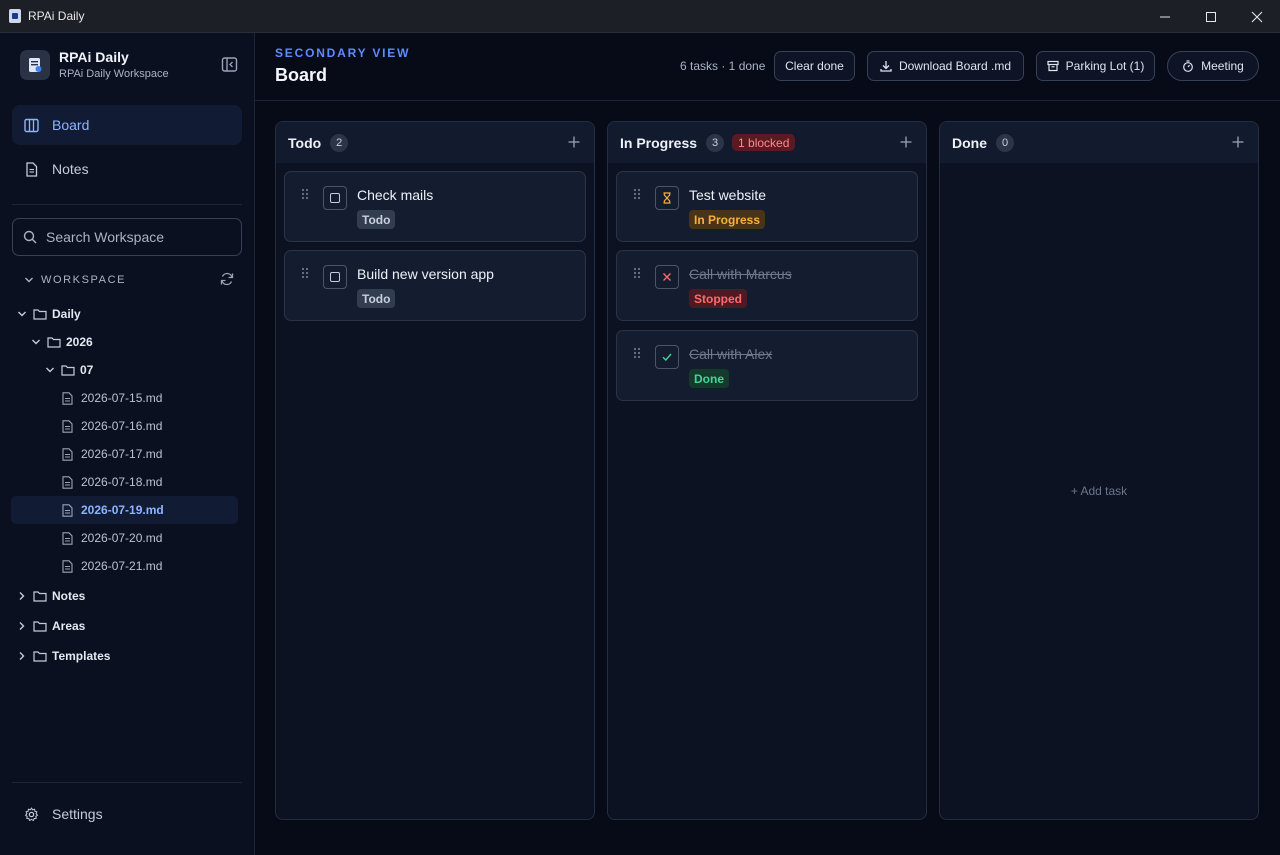 Image resolution: width=1280 pixels, height=855 pixels. I want to click on tree-file: 2026-07-21.md, so click(112, 566).